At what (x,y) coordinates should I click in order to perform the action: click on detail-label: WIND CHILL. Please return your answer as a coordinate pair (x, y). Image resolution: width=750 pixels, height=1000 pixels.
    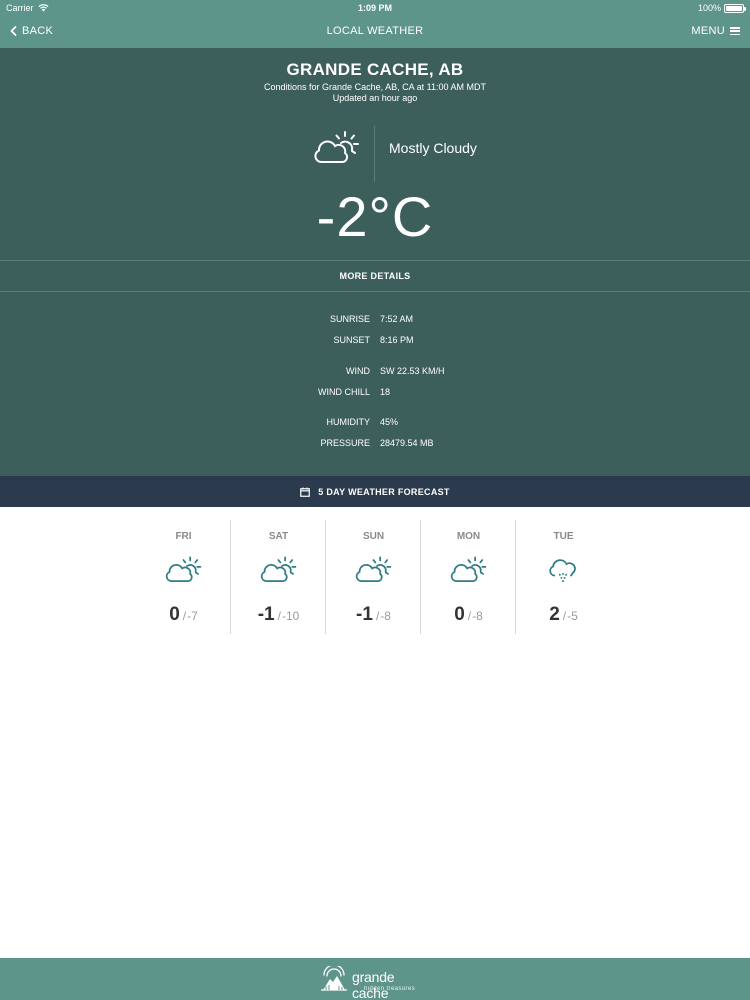
    Looking at the image, I should click on (343, 392).